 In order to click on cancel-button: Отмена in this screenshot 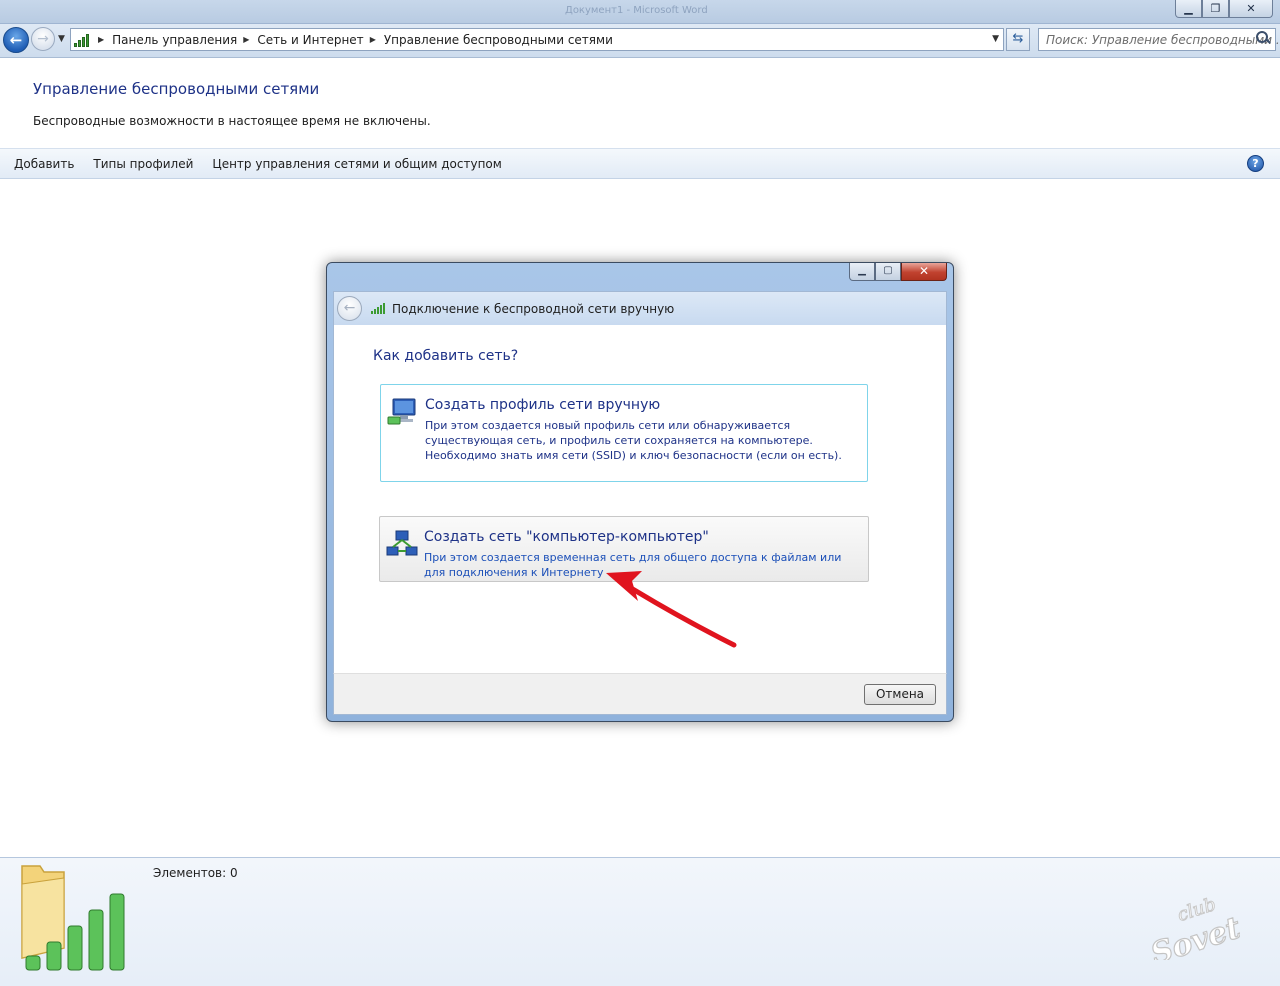, I will do `click(900, 694)`.